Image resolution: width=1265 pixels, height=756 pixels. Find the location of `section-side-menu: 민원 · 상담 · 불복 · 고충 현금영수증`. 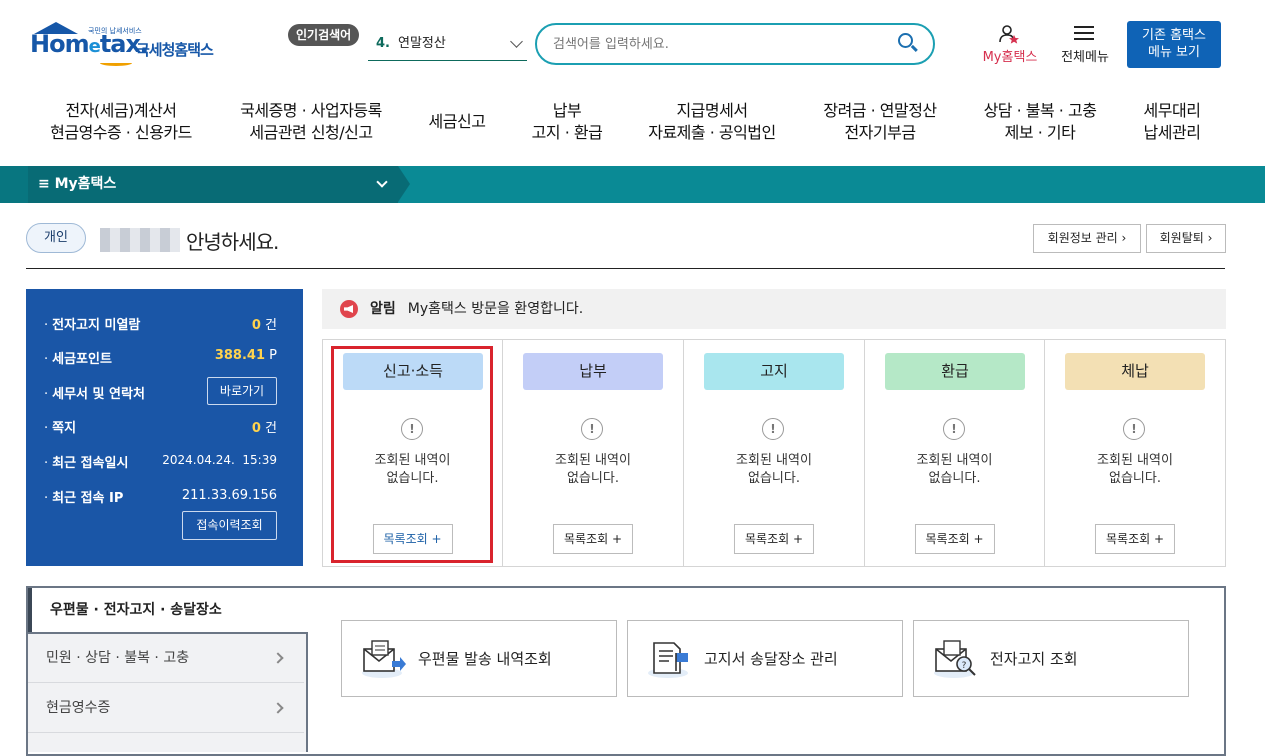

section-side-menu: 민원 · 상담 · 불복 · 고충 현금영수증 is located at coordinates (168, 692).